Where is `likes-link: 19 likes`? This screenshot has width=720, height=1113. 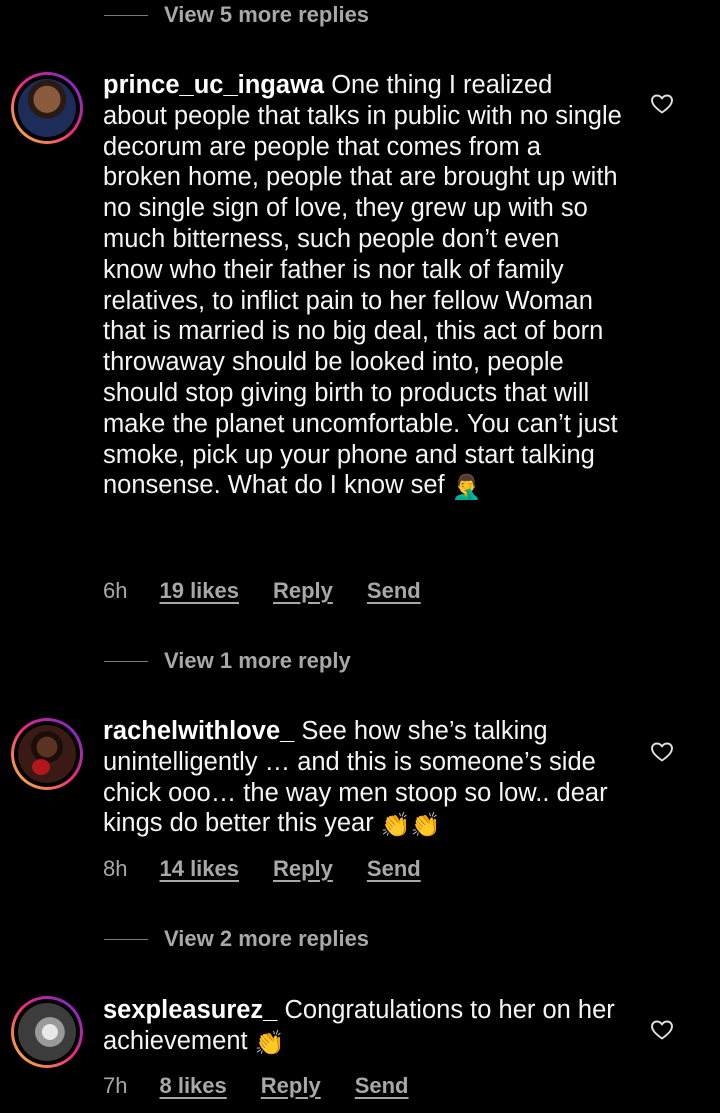 likes-link: 19 likes is located at coordinates (199, 591).